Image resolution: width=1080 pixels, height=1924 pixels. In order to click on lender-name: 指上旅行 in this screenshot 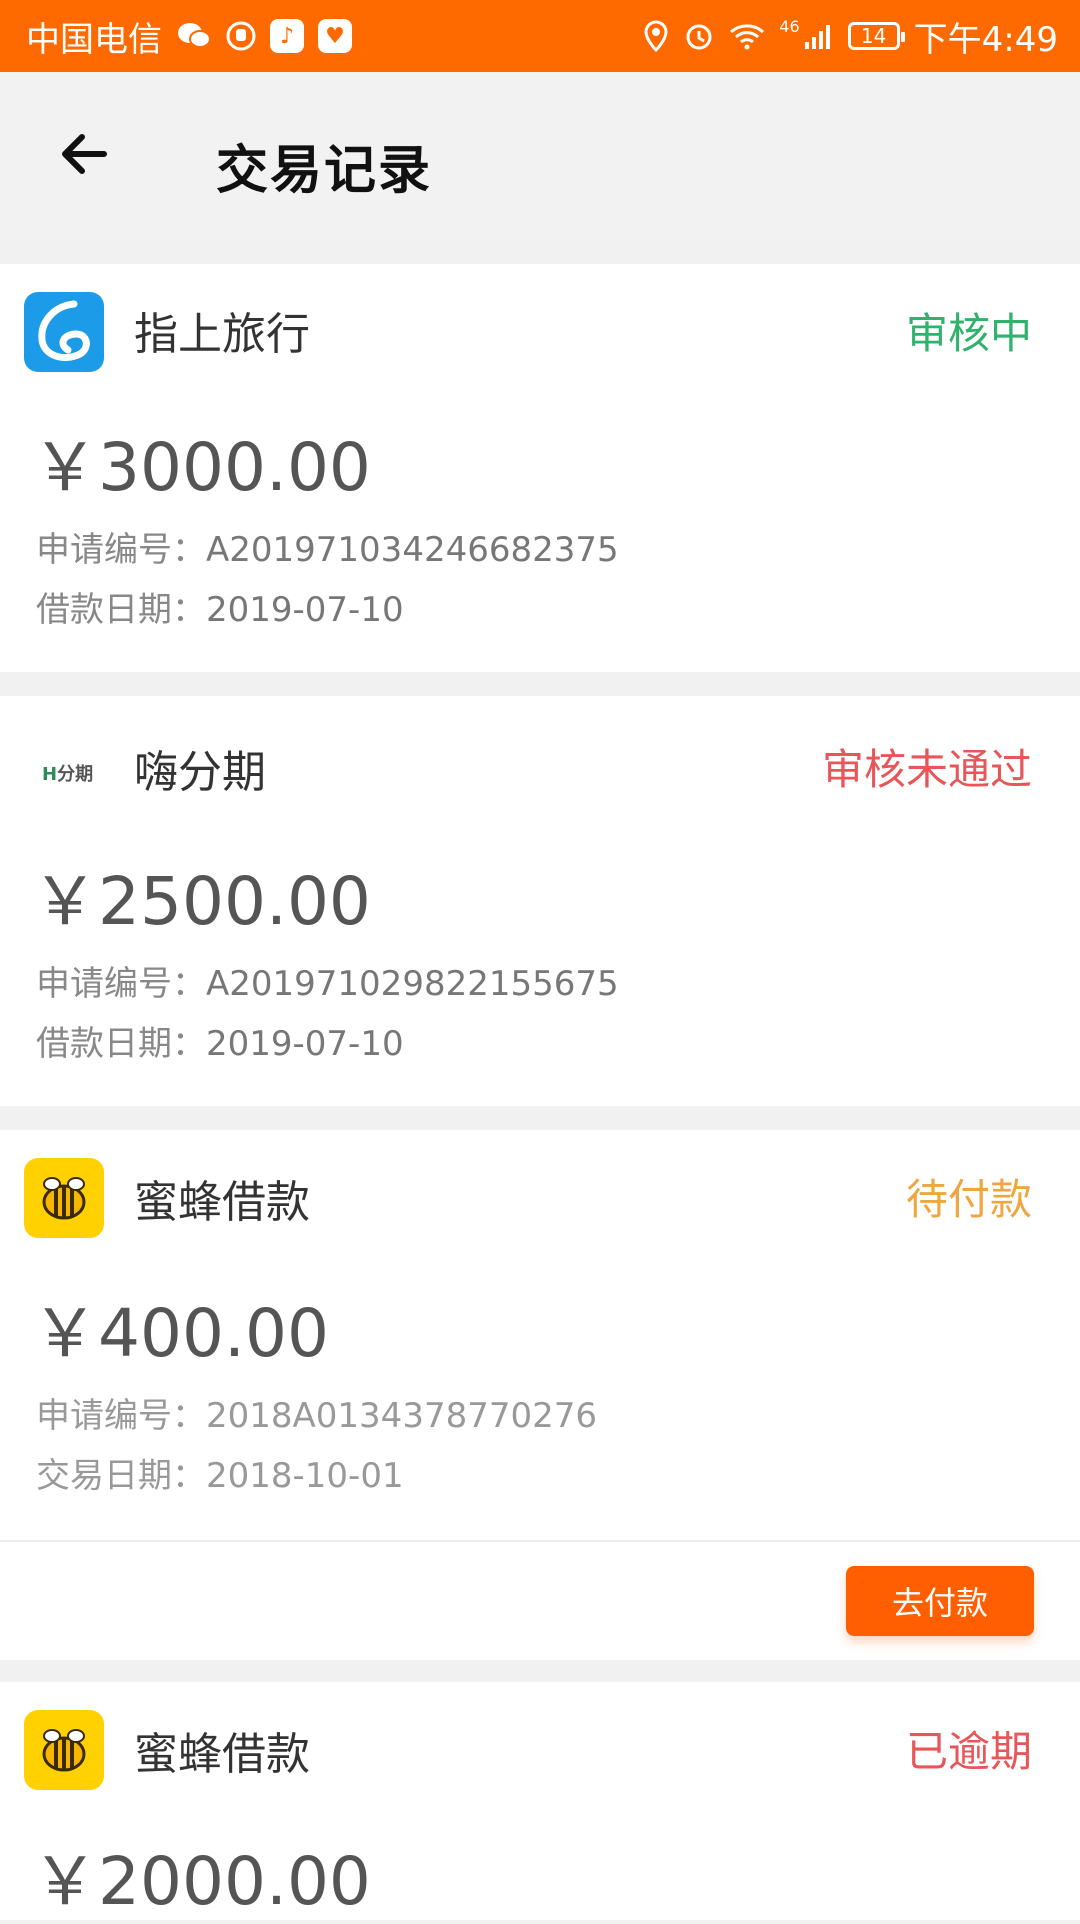, I will do `click(222, 334)`.